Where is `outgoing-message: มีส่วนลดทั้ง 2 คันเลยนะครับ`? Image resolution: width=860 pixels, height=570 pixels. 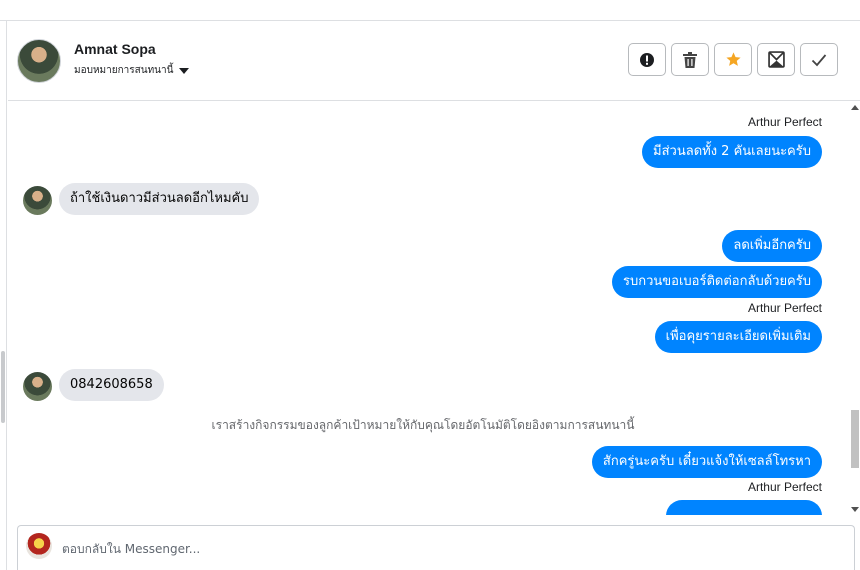 outgoing-message: มีส่วนลดทั้ง 2 คันเลยนะครับ is located at coordinates (732, 152).